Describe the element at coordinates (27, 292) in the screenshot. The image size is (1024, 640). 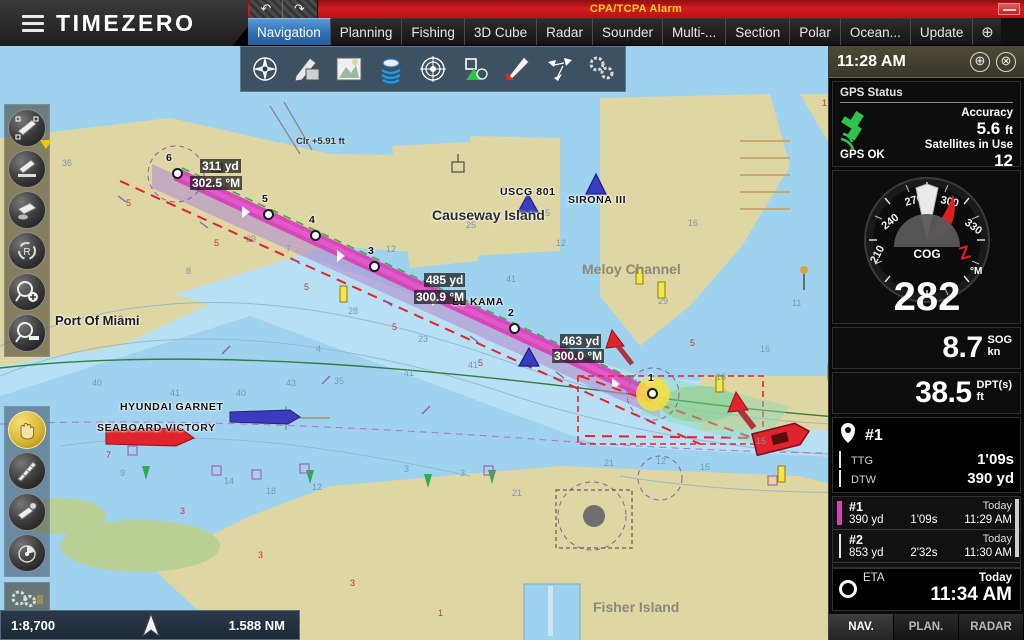
I see `zoom-in-icon` at that location.